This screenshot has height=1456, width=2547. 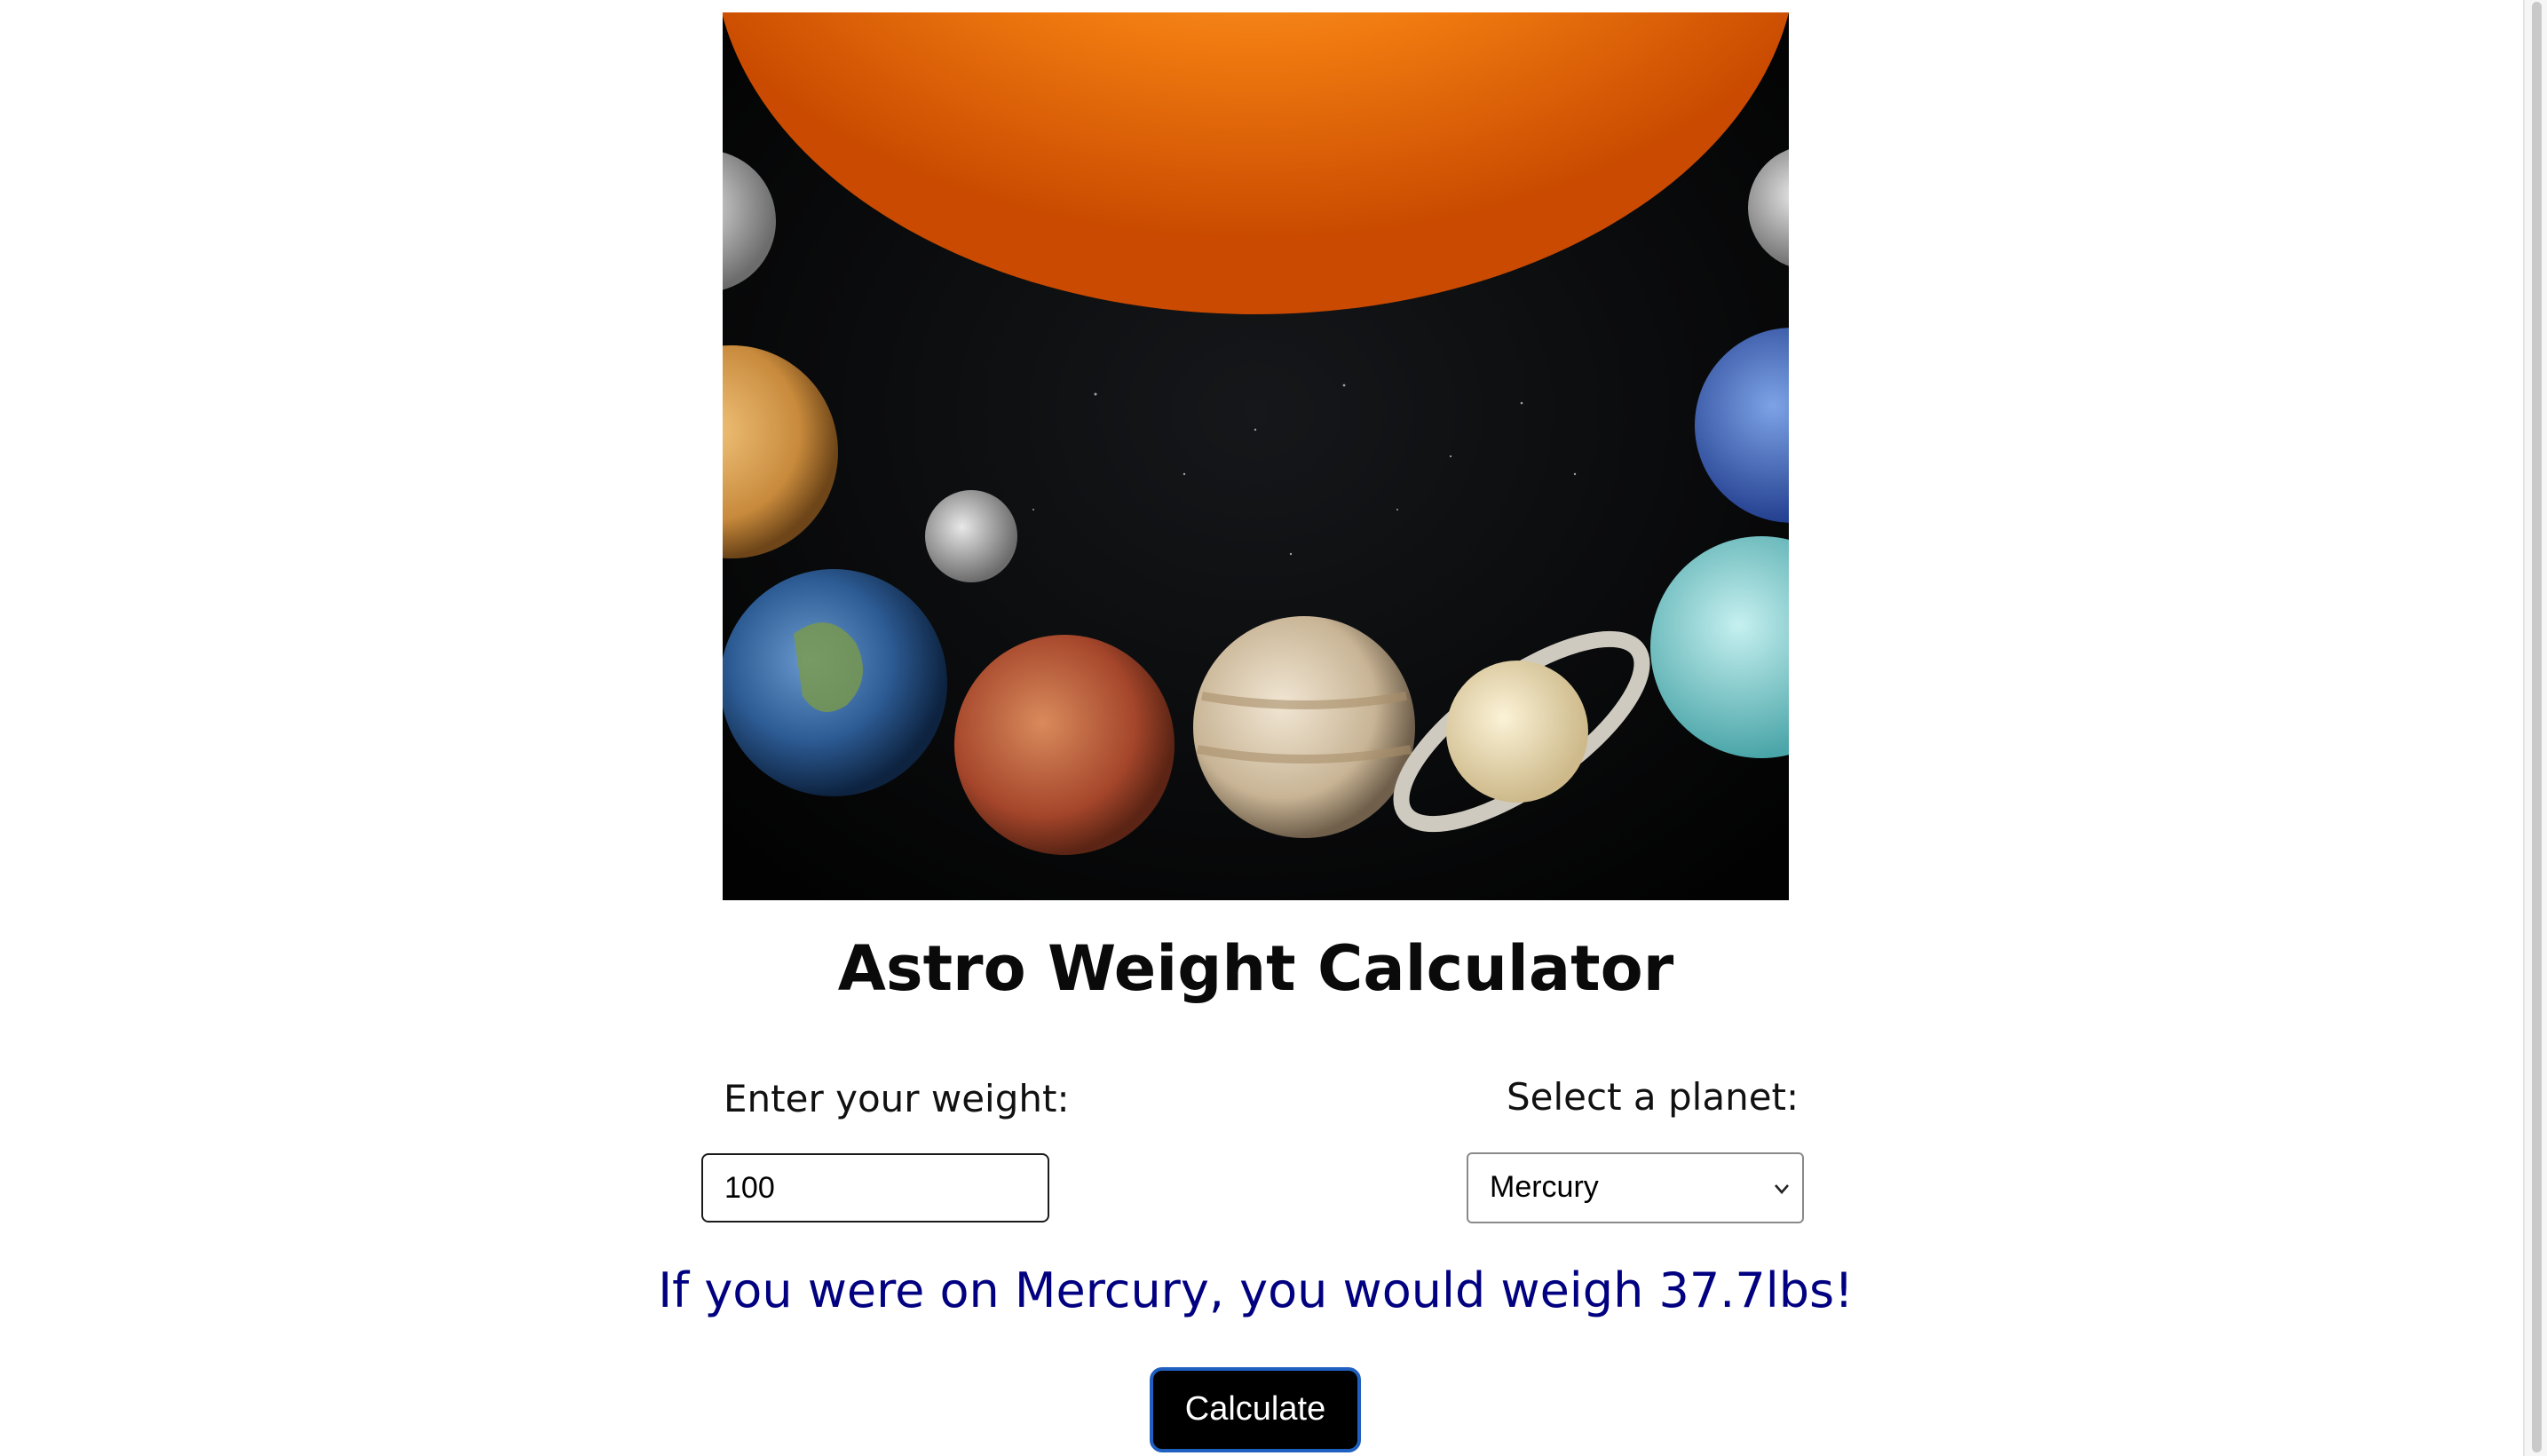 What do you see at coordinates (1544, 1187) in the screenshot?
I see `planet-select-value: Mercury` at bounding box center [1544, 1187].